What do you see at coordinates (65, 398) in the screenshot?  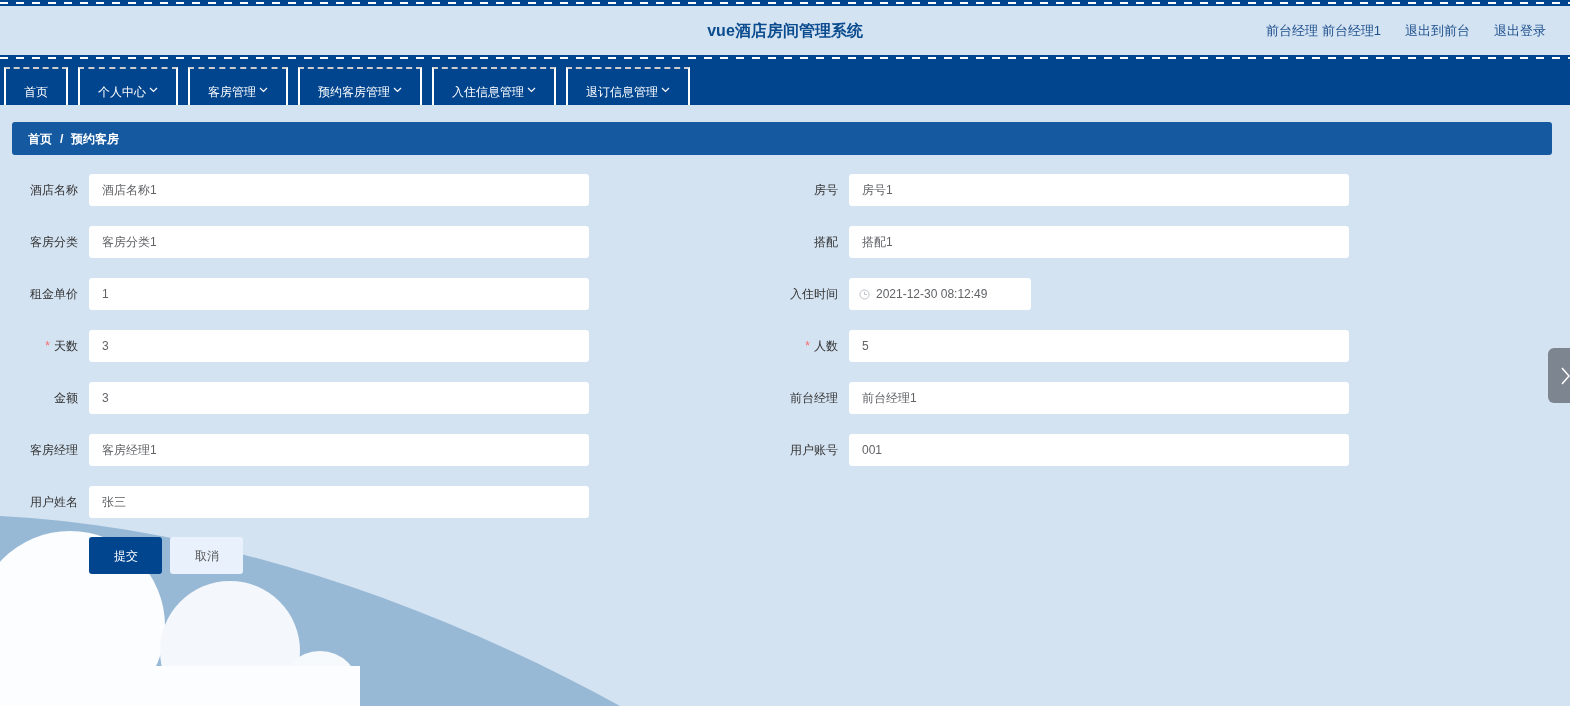 I see `field-label: 金额` at bounding box center [65, 398].